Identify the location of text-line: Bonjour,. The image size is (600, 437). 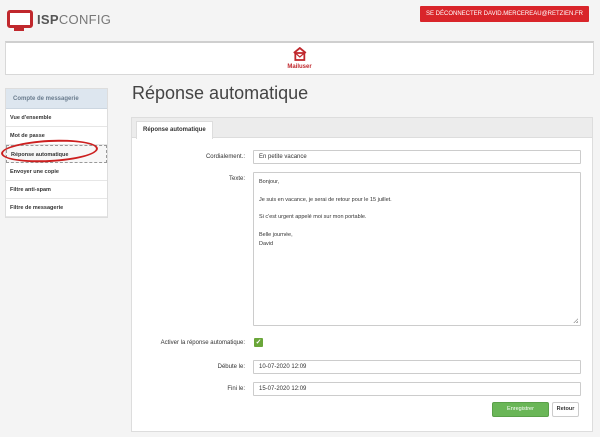
(269, 182).